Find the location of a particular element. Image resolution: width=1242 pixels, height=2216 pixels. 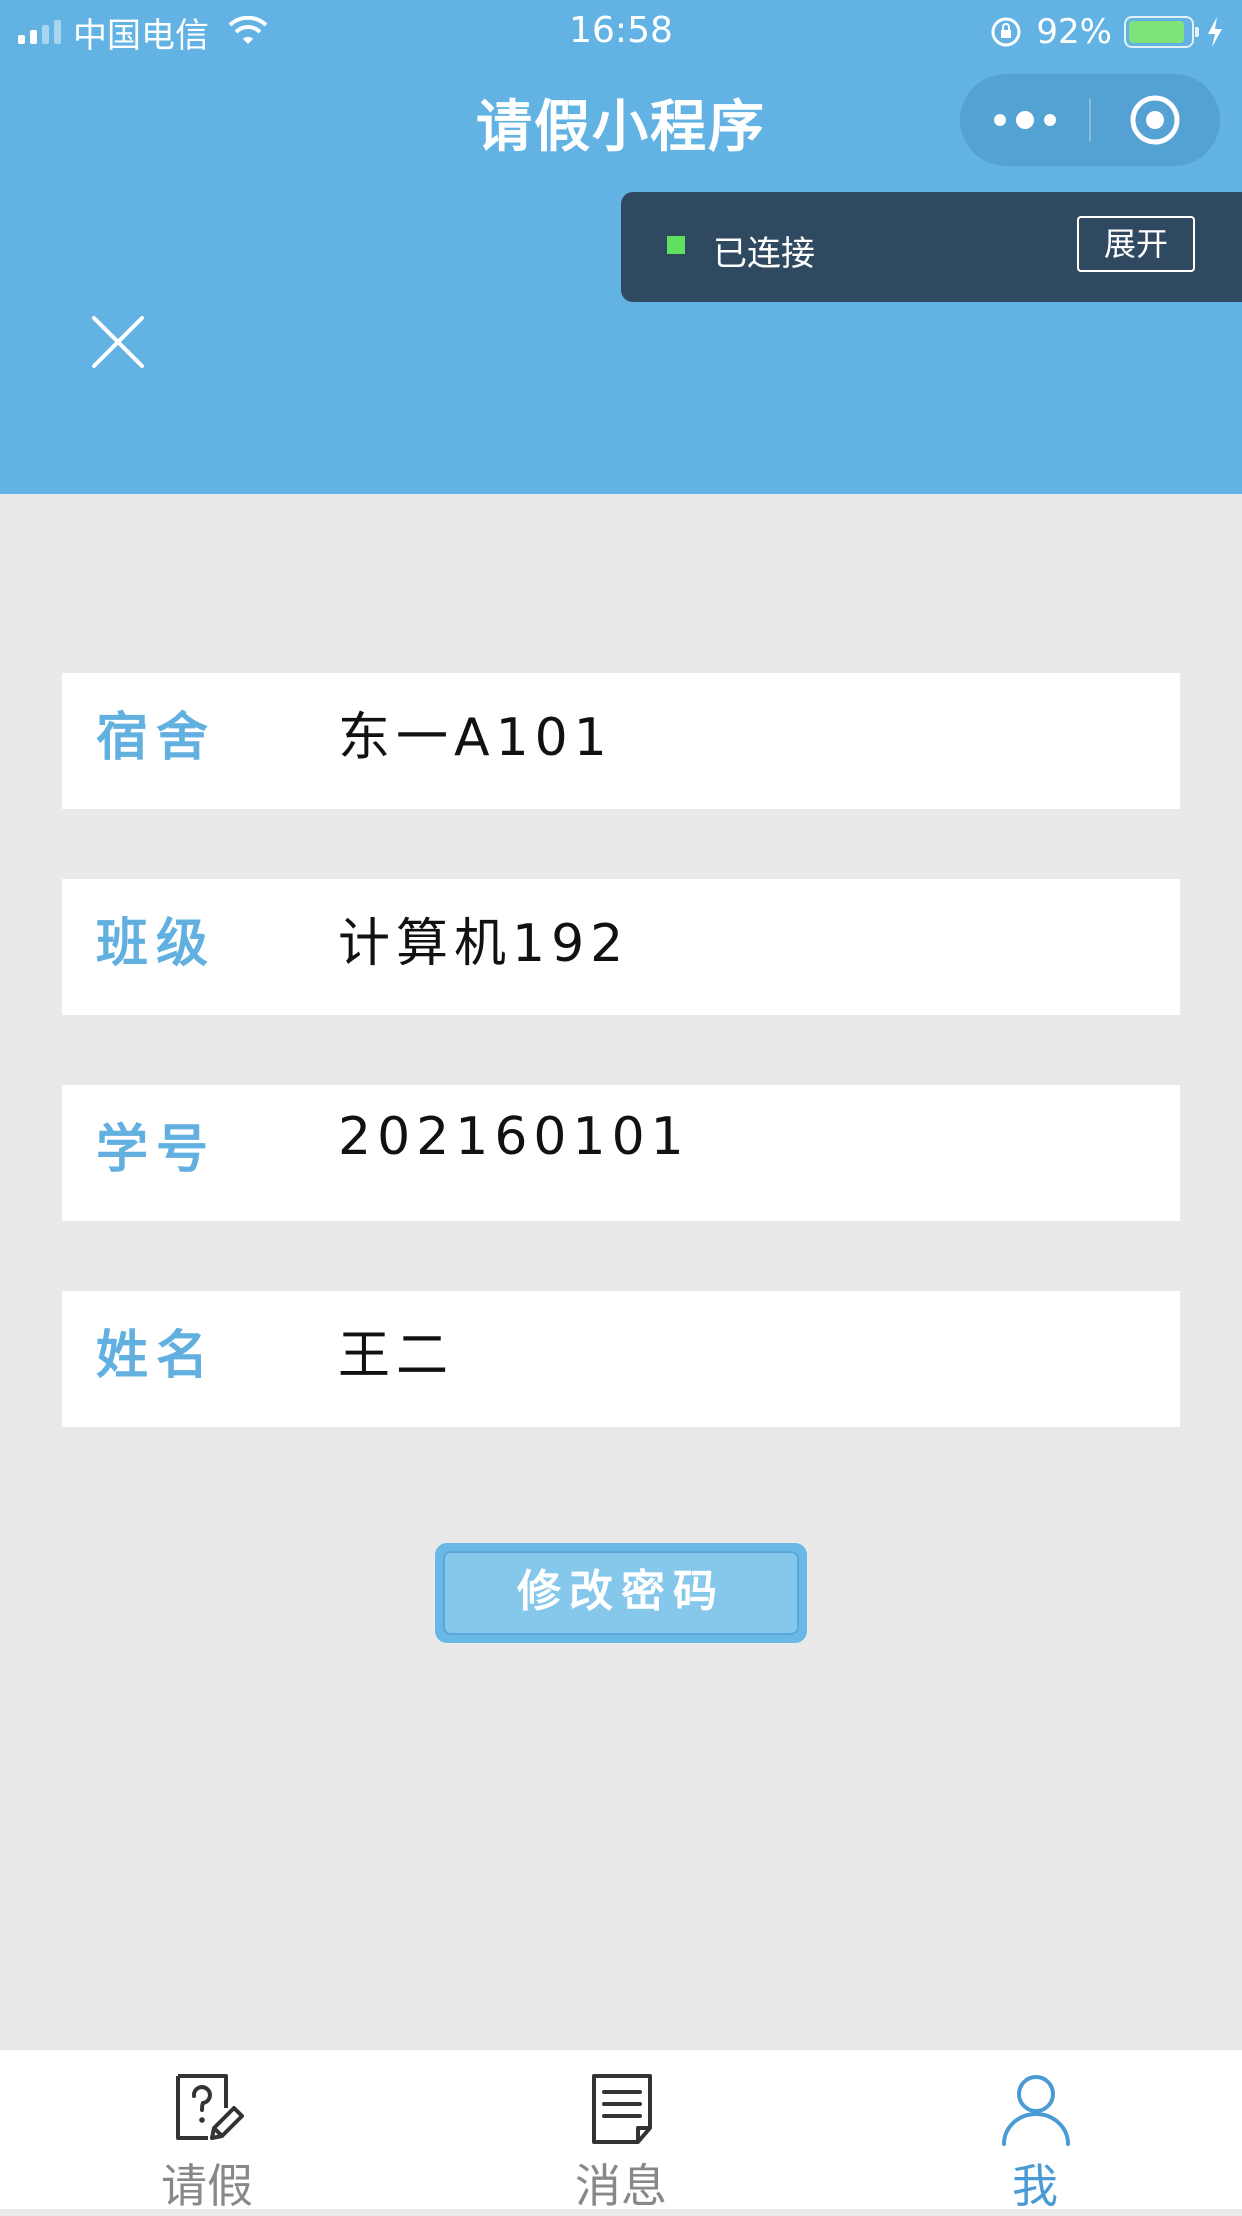

tab-me: 我 is located at coordinates (1035, 2131).